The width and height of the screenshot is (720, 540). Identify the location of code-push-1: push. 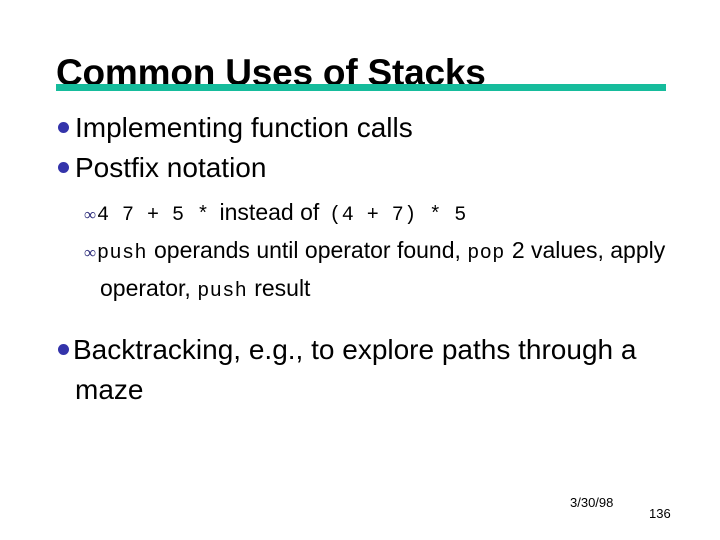
(122, 253).